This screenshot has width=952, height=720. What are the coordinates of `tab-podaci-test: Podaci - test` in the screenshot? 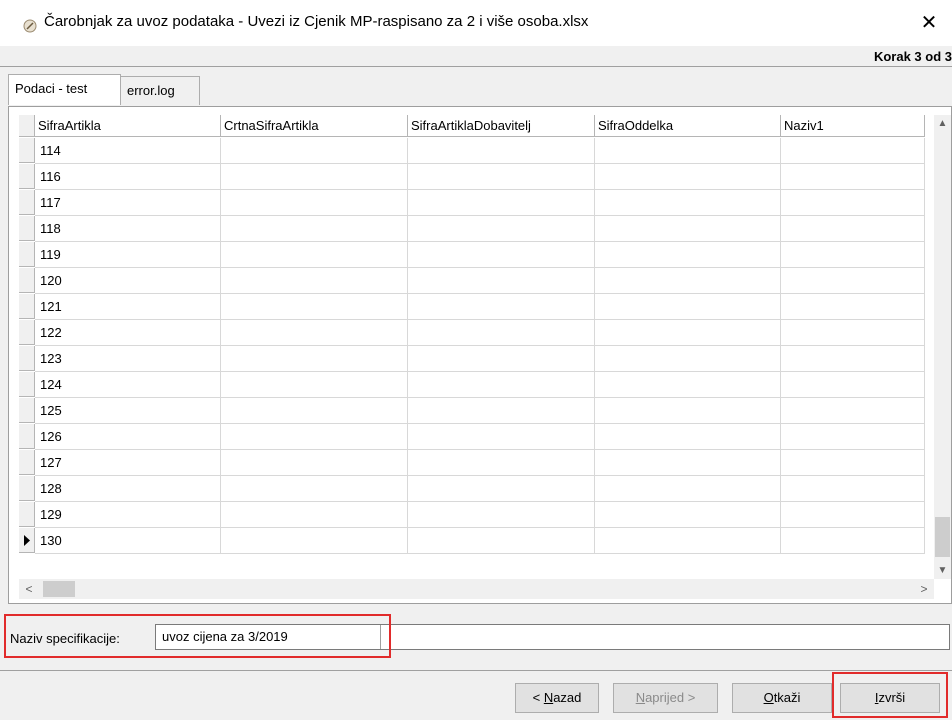 It's located at (64, 89).